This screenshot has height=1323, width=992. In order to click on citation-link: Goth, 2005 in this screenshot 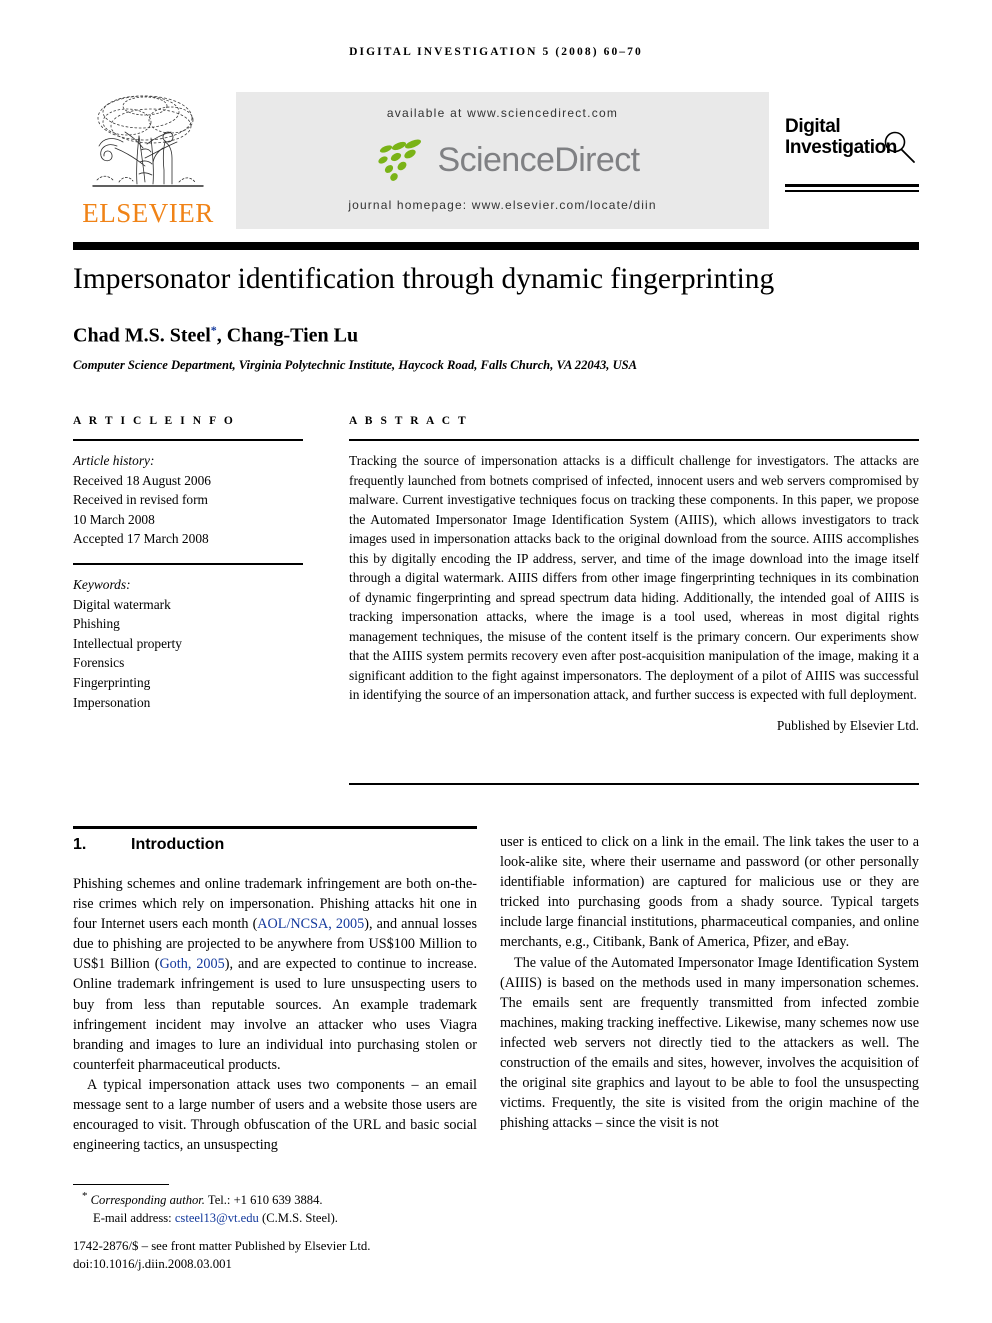, I will do `click(191, 964)`.